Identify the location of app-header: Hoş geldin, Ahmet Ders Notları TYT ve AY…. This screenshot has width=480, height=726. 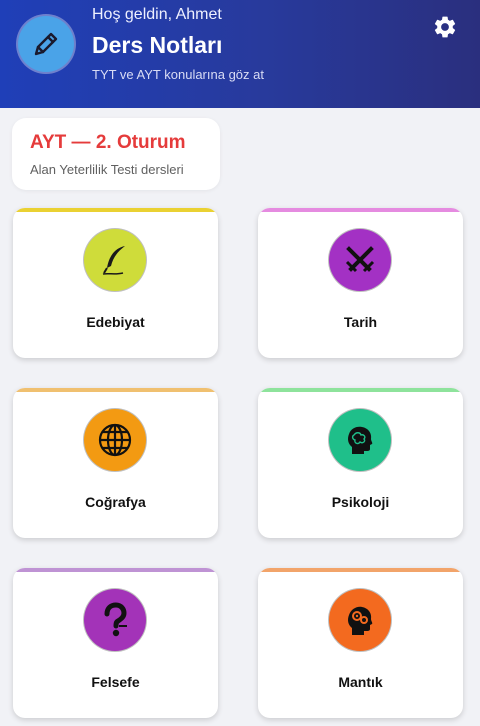
(240, 54).